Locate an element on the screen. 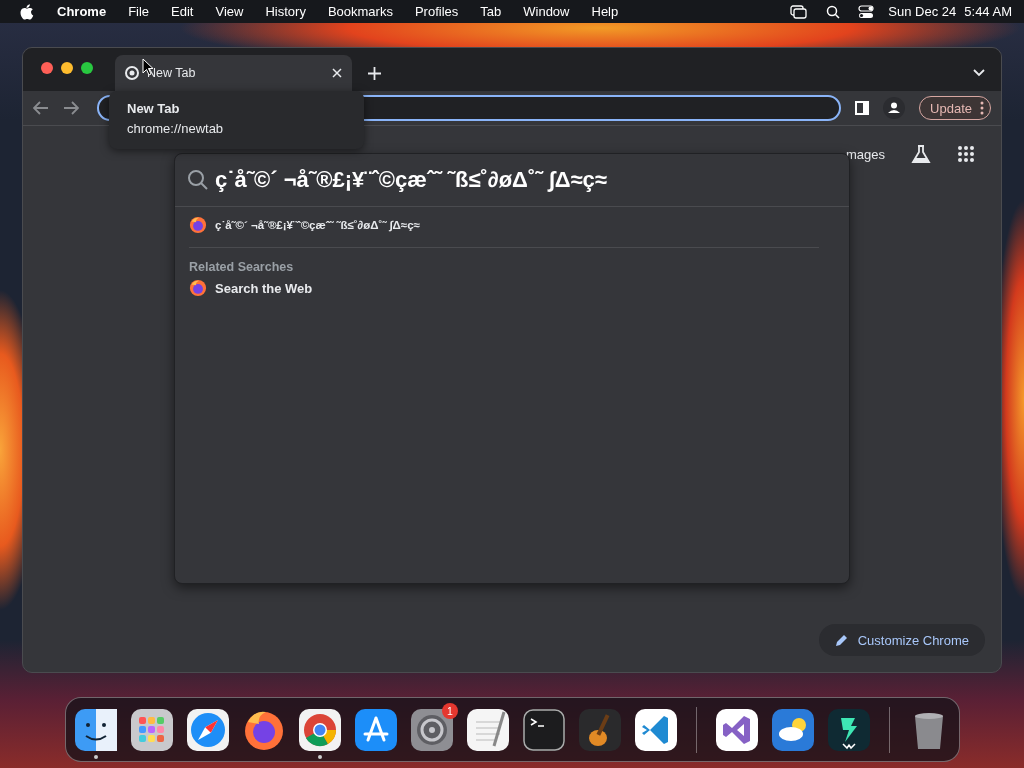 The image size is (1024, 768). apple-logo-icon is located at coordinates (27, 11).